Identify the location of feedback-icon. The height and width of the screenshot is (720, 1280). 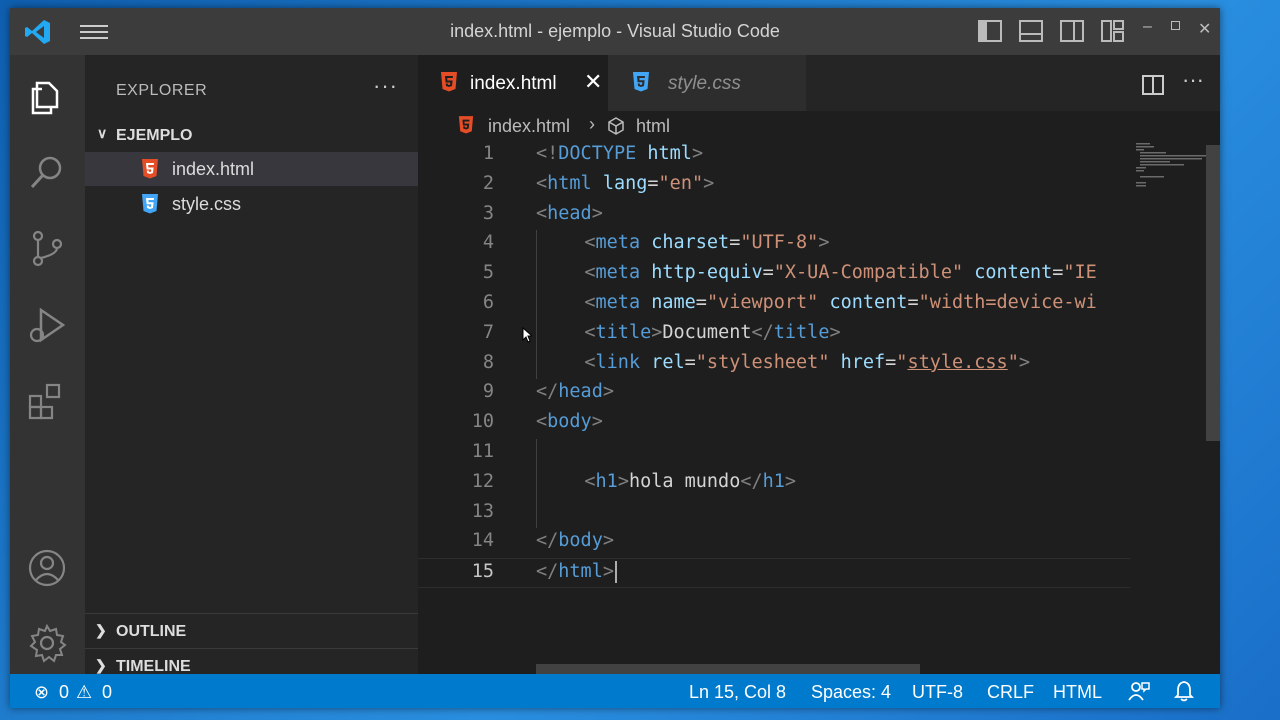
(1139, 691).